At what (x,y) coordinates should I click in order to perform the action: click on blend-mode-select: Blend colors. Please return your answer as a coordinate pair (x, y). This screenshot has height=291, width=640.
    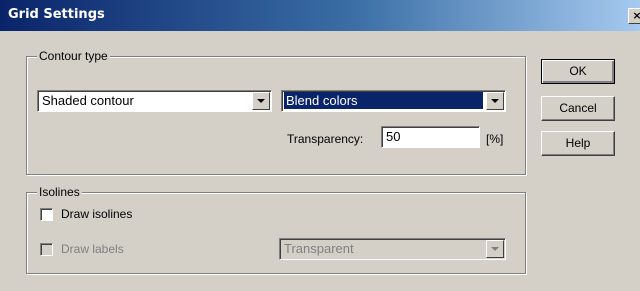
    Looking at the image, I should click on (393, 101).